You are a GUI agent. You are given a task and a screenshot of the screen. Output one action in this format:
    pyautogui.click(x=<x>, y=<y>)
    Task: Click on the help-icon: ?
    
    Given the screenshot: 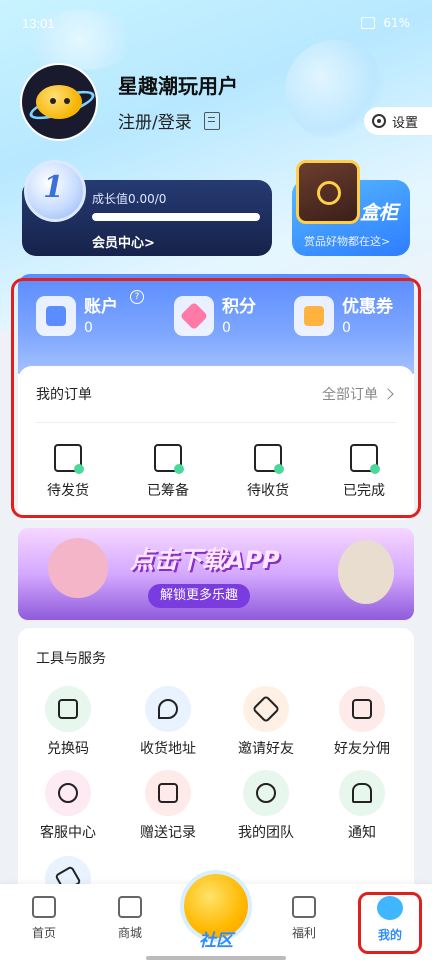 What is the action you would take?
    pyautogui.click(x=137, y=297)
    